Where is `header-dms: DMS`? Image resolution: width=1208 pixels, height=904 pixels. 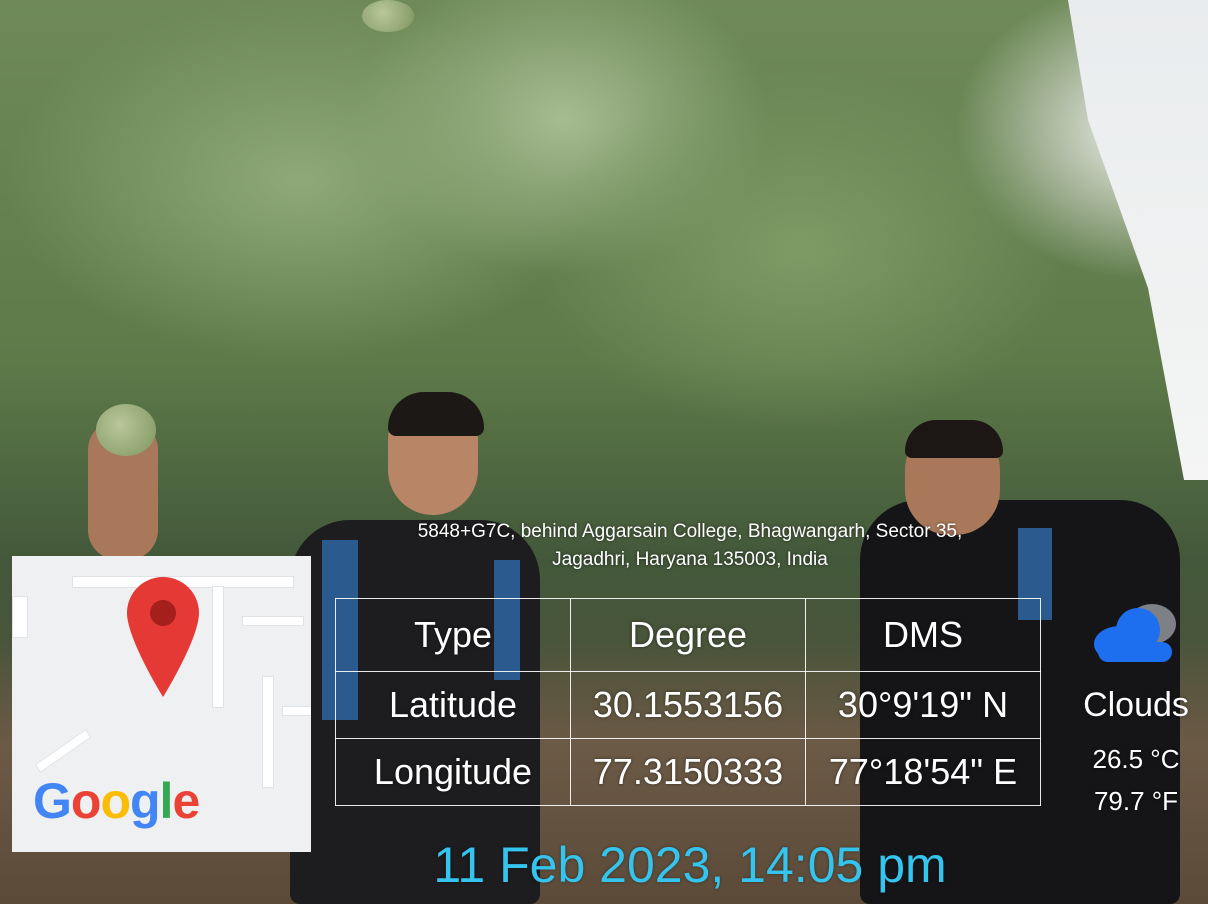 header-dms: DMS is located at coordinates (923, 635).